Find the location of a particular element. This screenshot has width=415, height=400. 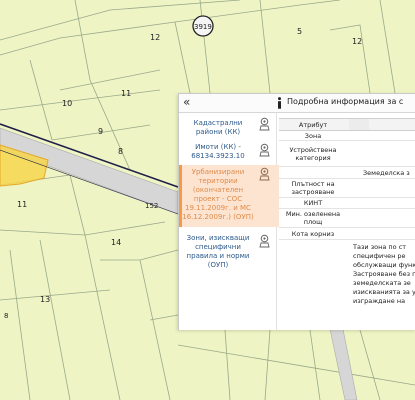

table-row: Земеделска з is located at coordinates (347, 173).